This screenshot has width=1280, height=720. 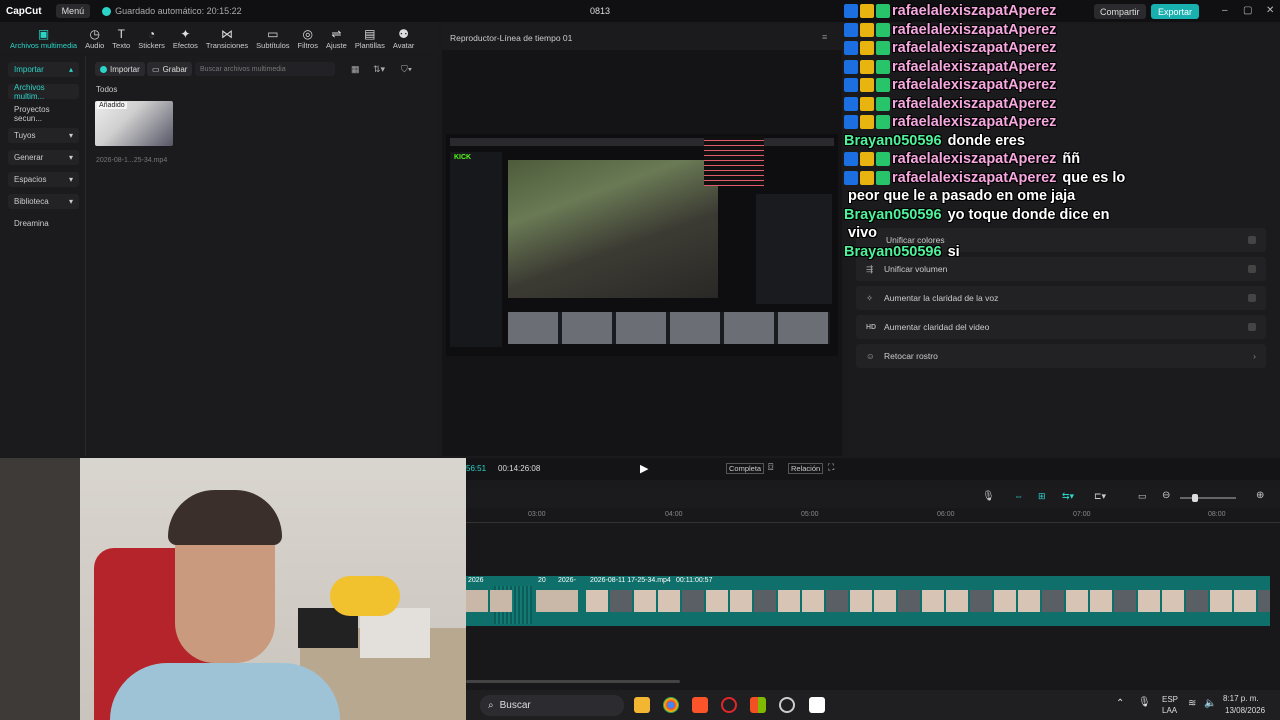 I want to click on menu-icon: ≡, so click(x=824, y=37).